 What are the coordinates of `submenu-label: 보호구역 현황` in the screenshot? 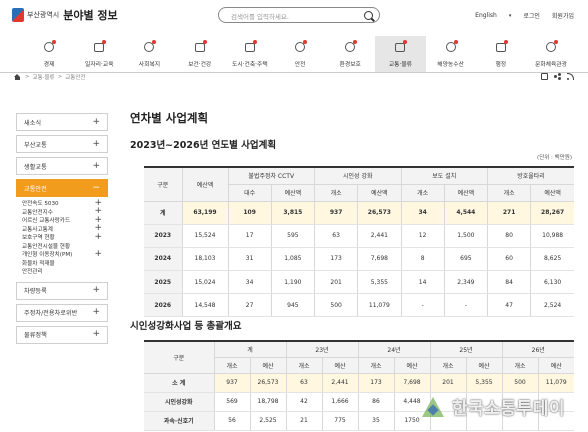 It's located at (38, 238).